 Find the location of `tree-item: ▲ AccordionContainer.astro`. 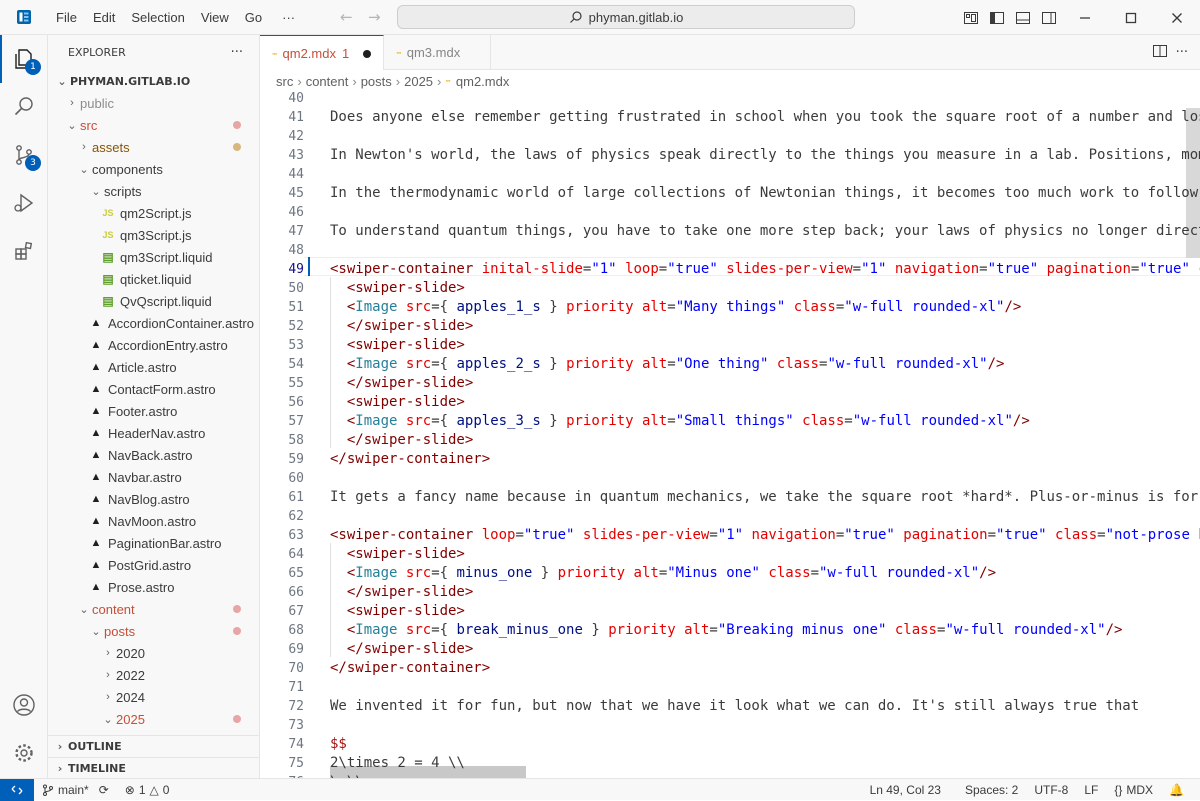

tree-item: ▲ AccordionContainer.astro is located at coordinates (153, 323).